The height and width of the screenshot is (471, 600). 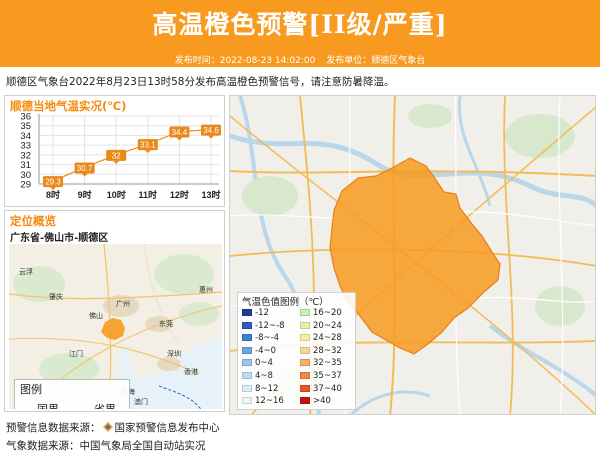 I want to click on y-tick-label: 36, so click(x=25, y=117).